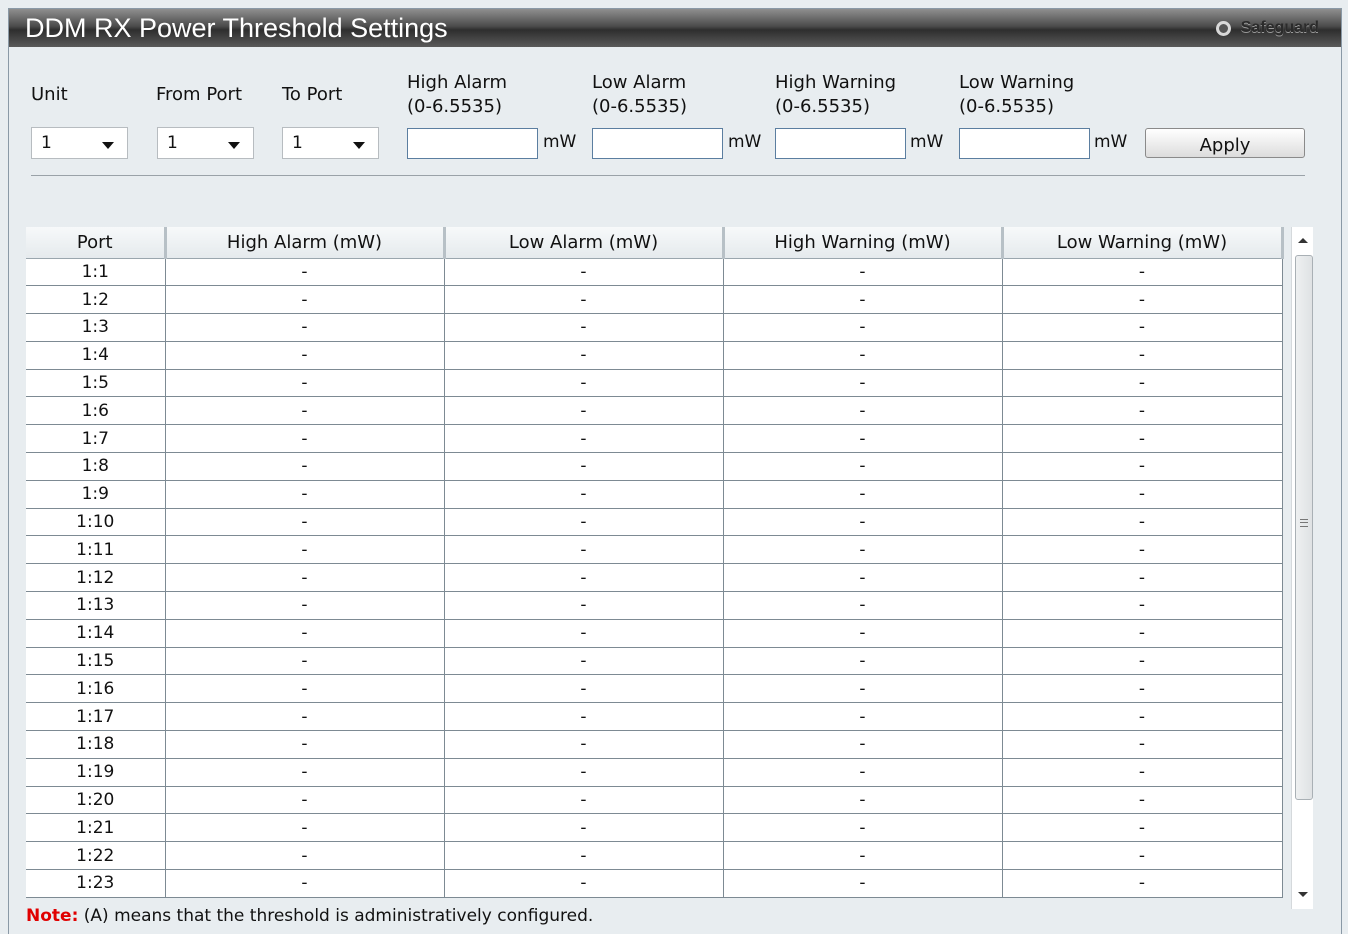 This screenshot has width=1348, height=934. I want to click on low-warning-range: (0-6.5535), so click(1006, 106).